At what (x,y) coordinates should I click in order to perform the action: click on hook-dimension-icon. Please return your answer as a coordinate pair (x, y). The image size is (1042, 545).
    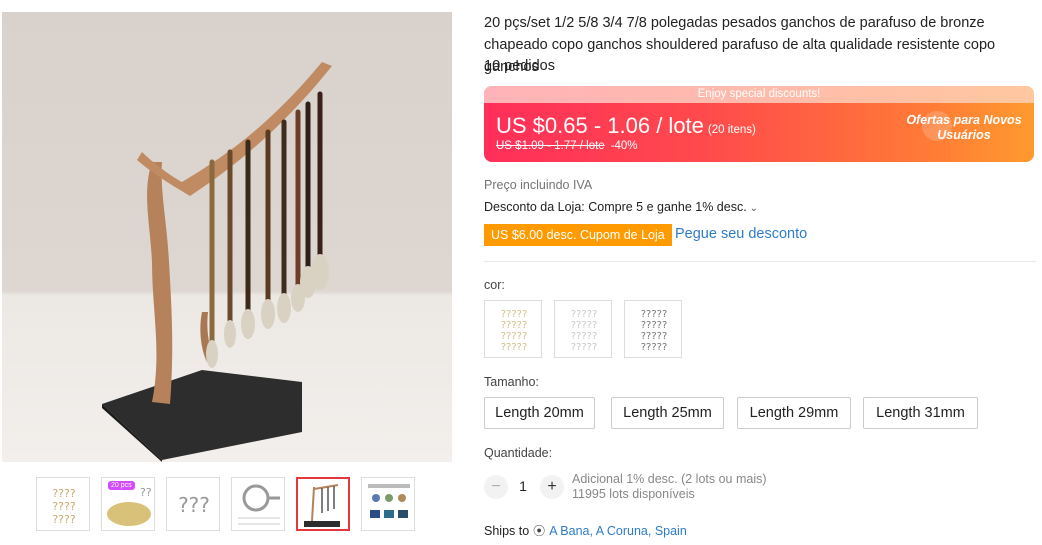
    Looking at the image, I should click on (259, 504).